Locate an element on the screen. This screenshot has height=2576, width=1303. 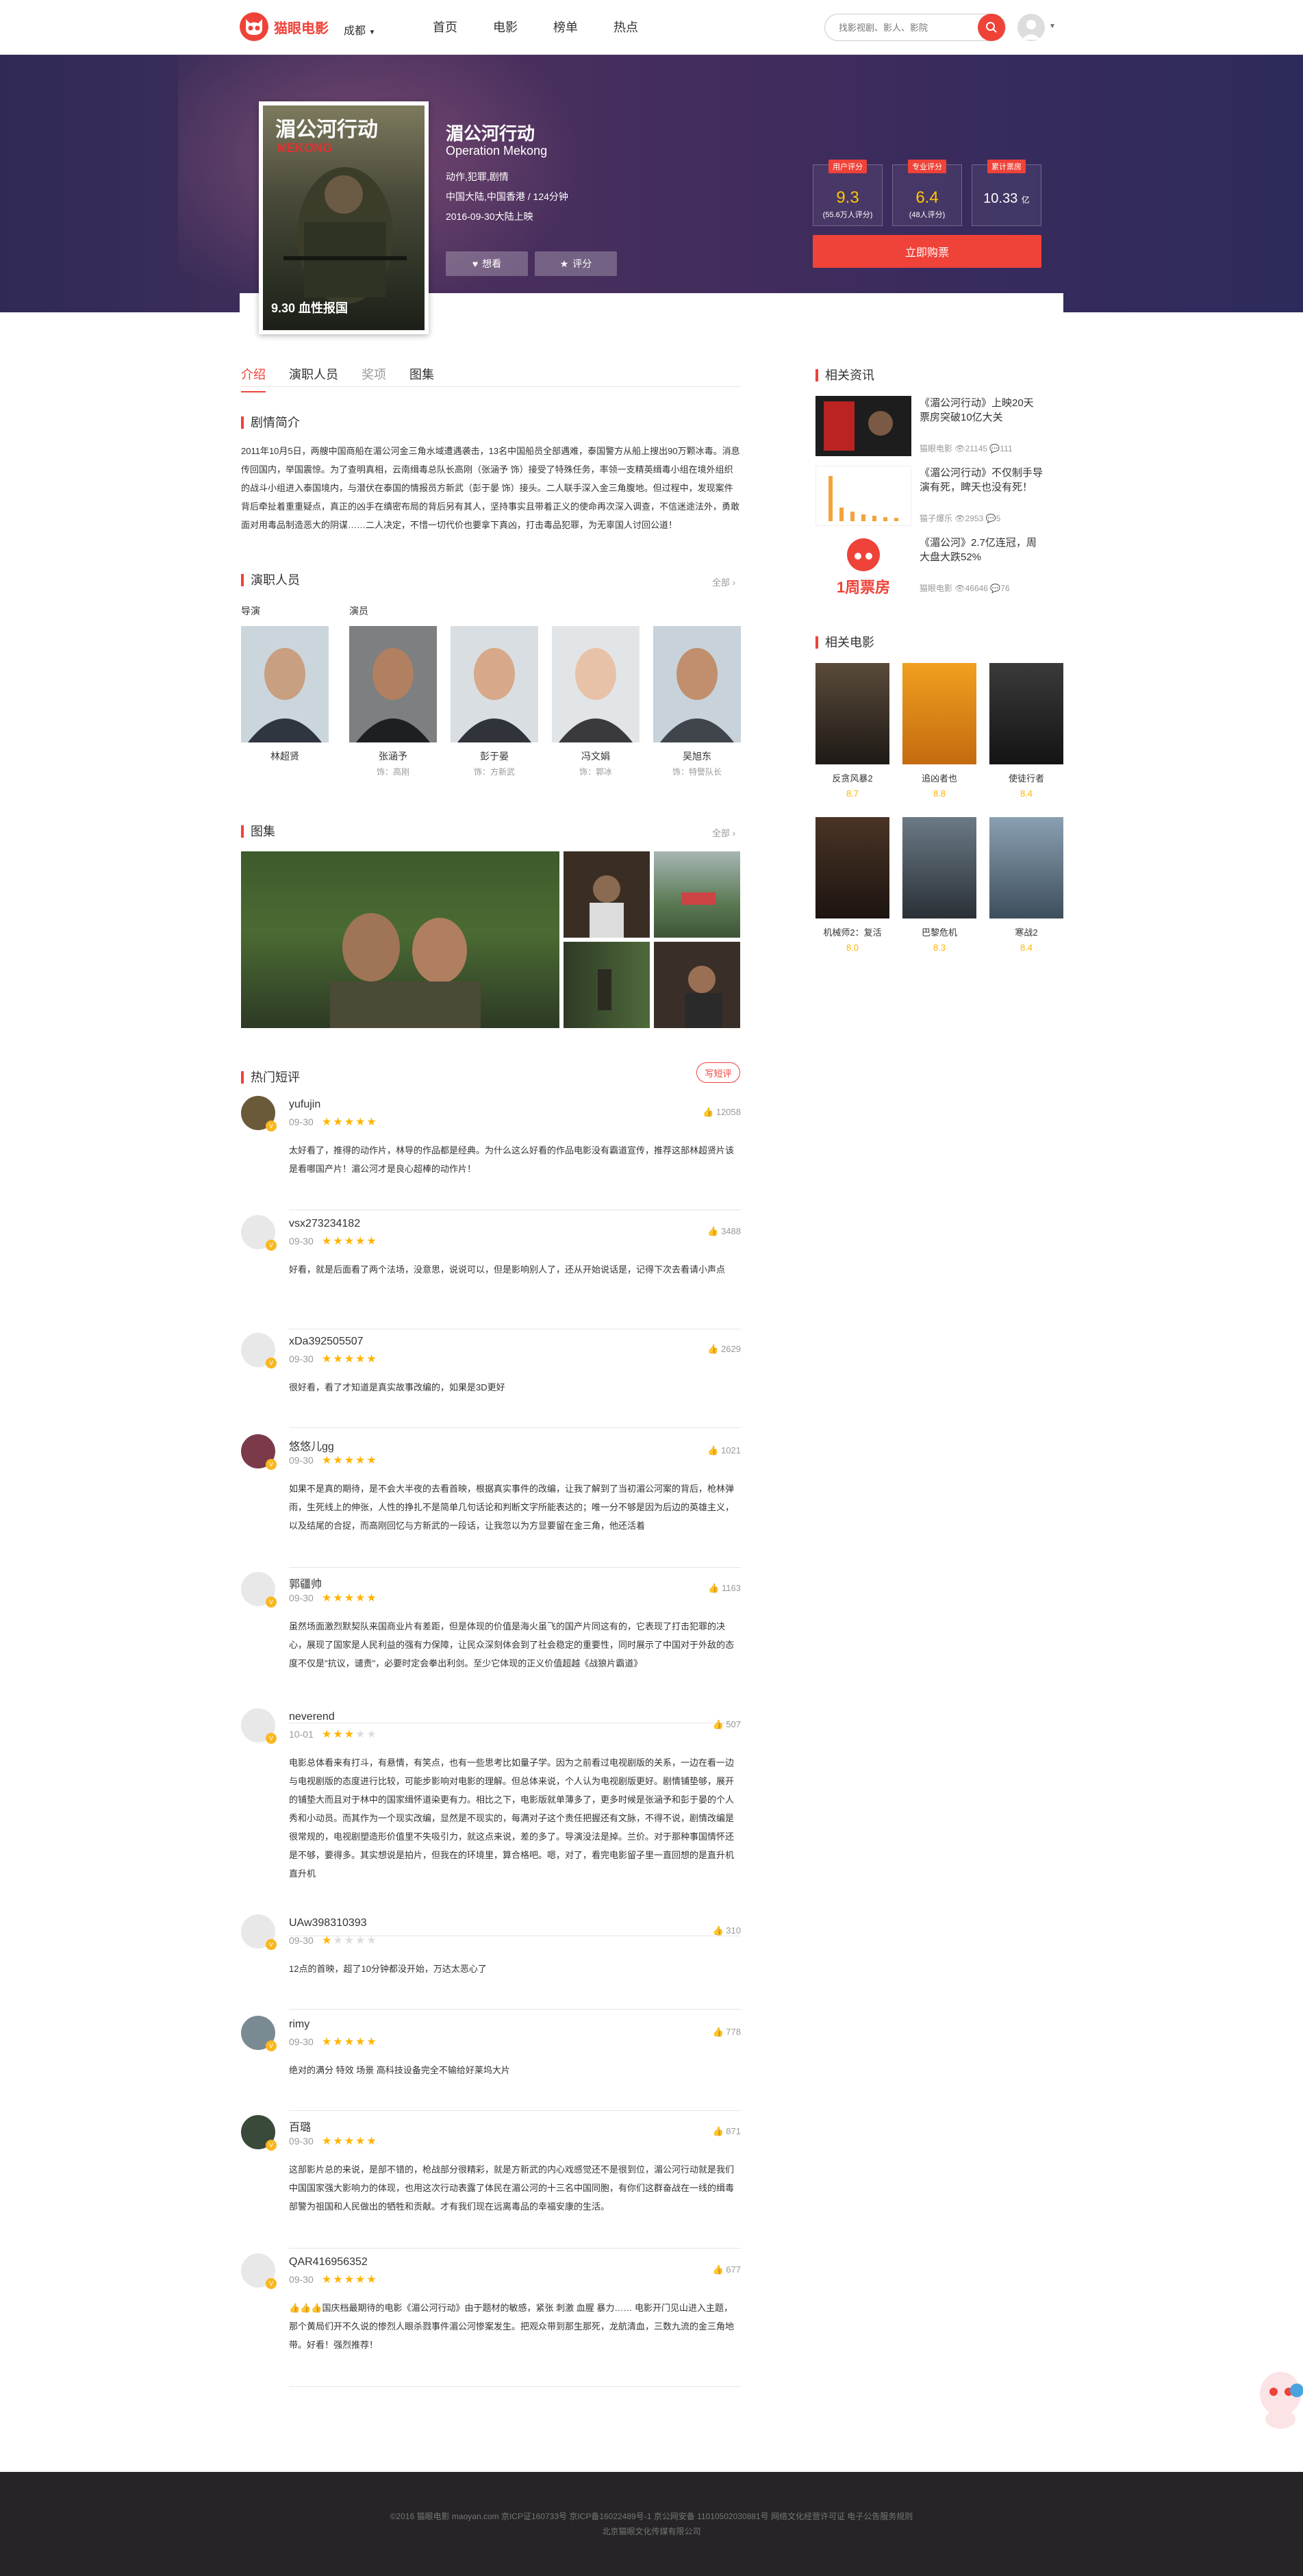
rate-button: ★ 评分 is located at coordinates (576, 263).